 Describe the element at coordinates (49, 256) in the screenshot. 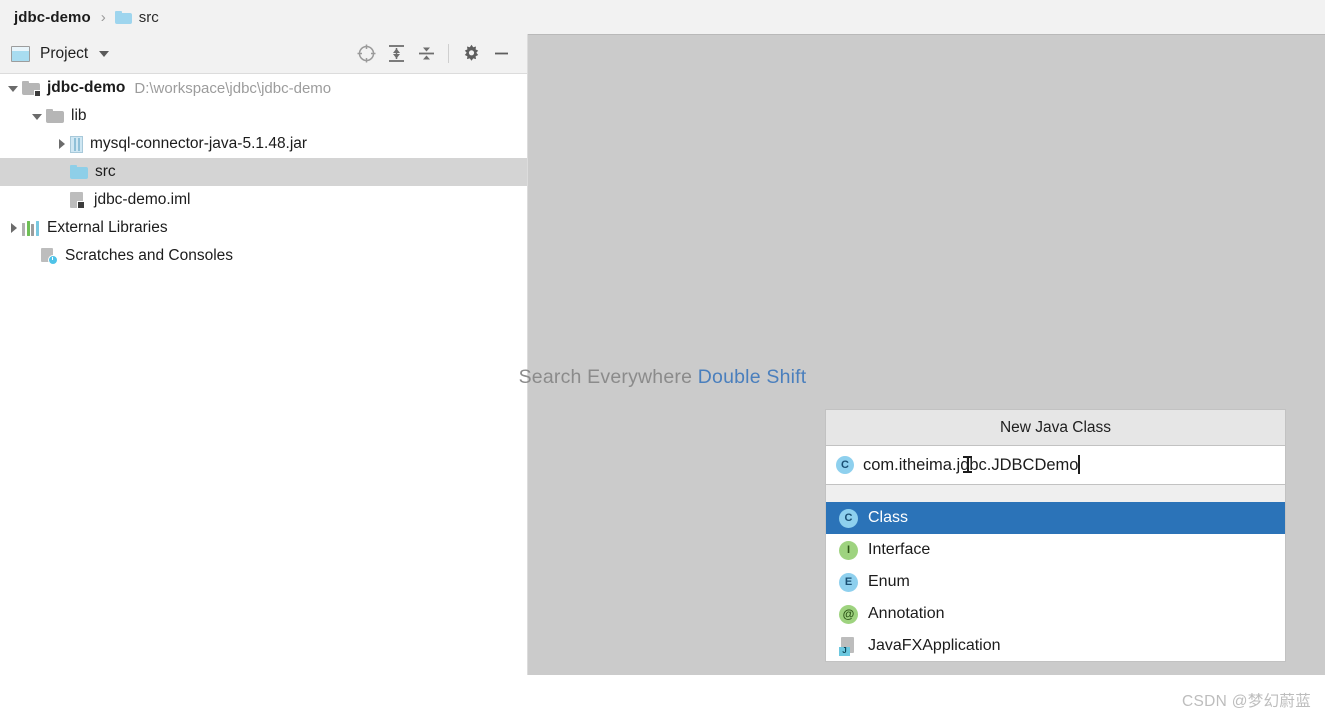

I see `scratches-icon` at that location.